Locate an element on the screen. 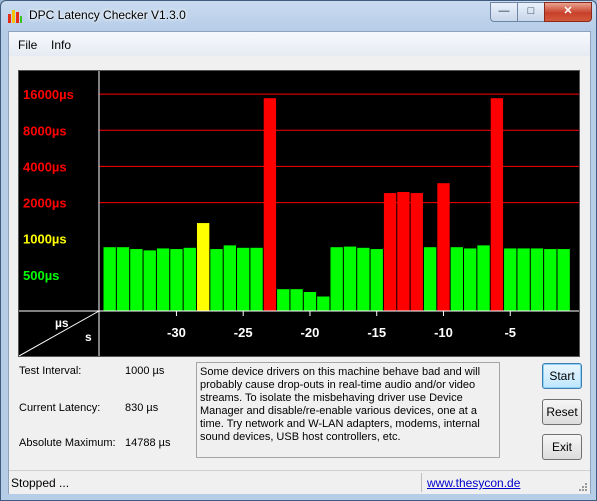 This screenshot has width=597, height=501. maximize-button: □ is located at coordinates (531, 12).